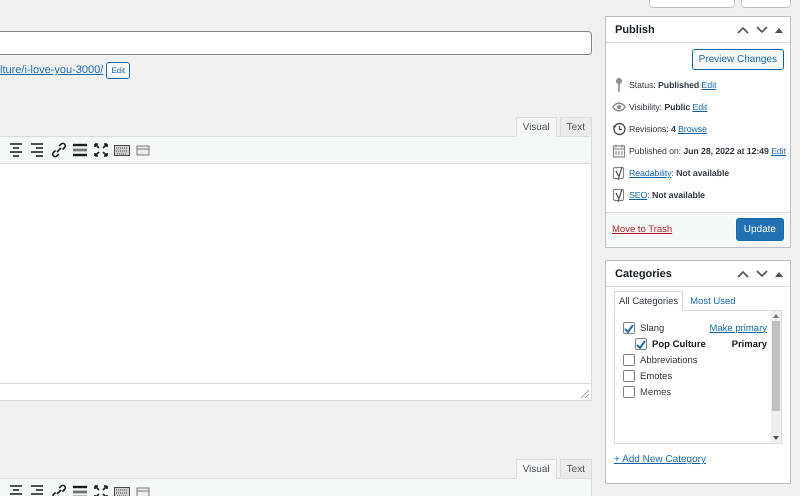  Describe the element at coordinates (296, 43) in the screenshot. I see `title-field` at that location.